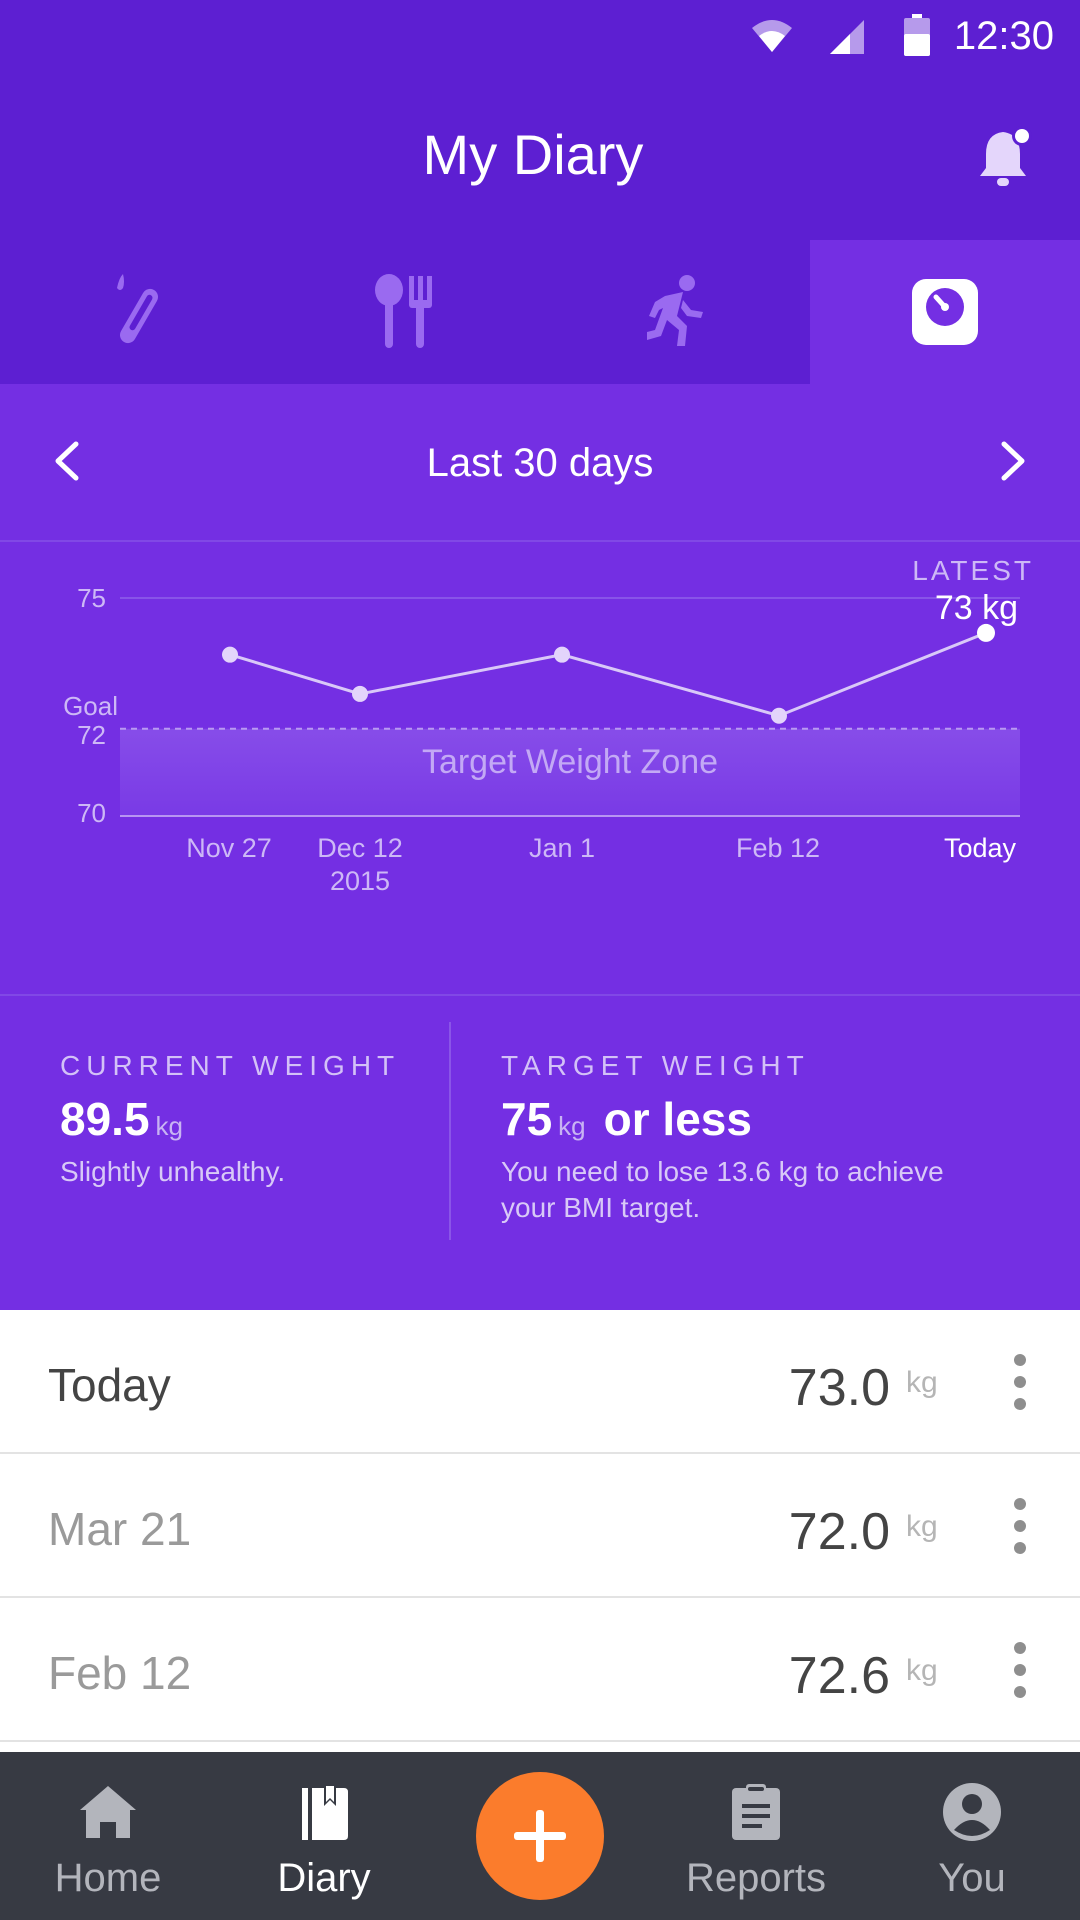  I want to click on current-weight-unit: kg, so click(169, 1126).